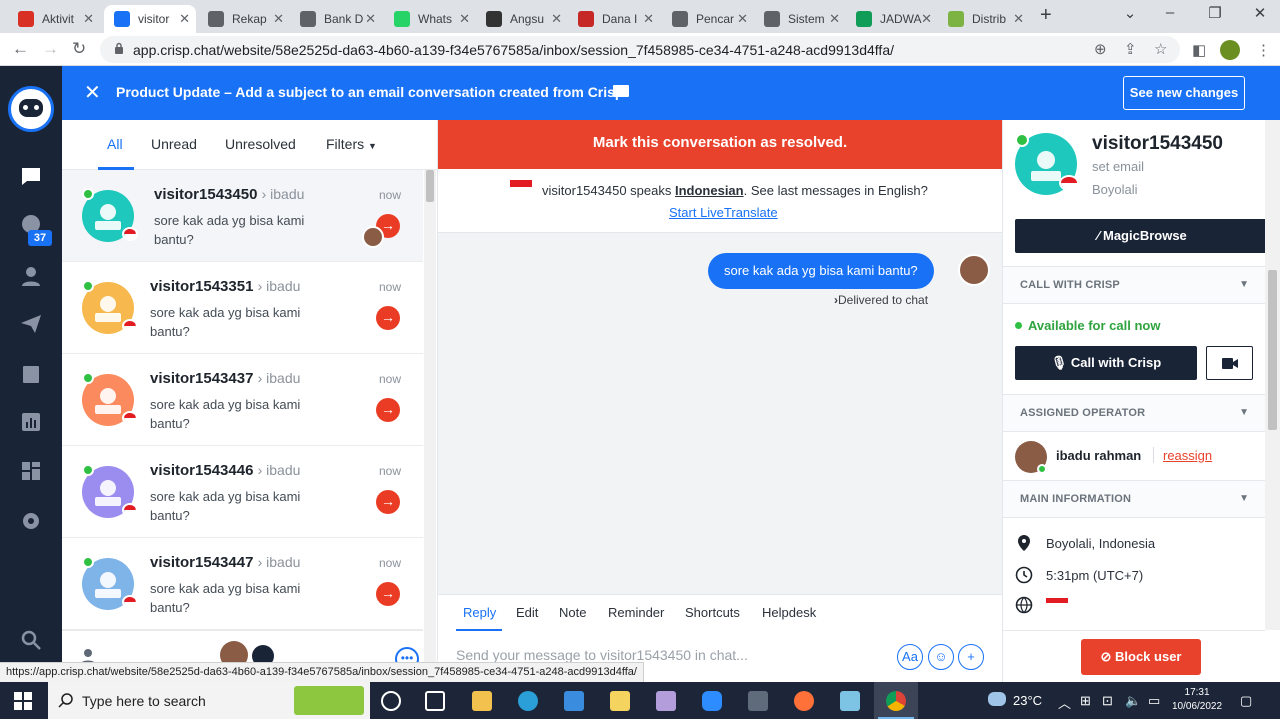  I want to click on tab-shortcuts: Shortcuts, so click(712, 612).